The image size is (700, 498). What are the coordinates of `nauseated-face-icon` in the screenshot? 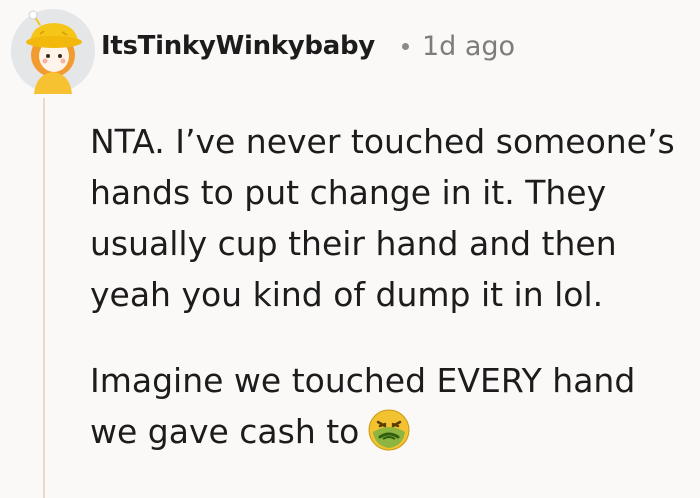 It's located at (389, 430).